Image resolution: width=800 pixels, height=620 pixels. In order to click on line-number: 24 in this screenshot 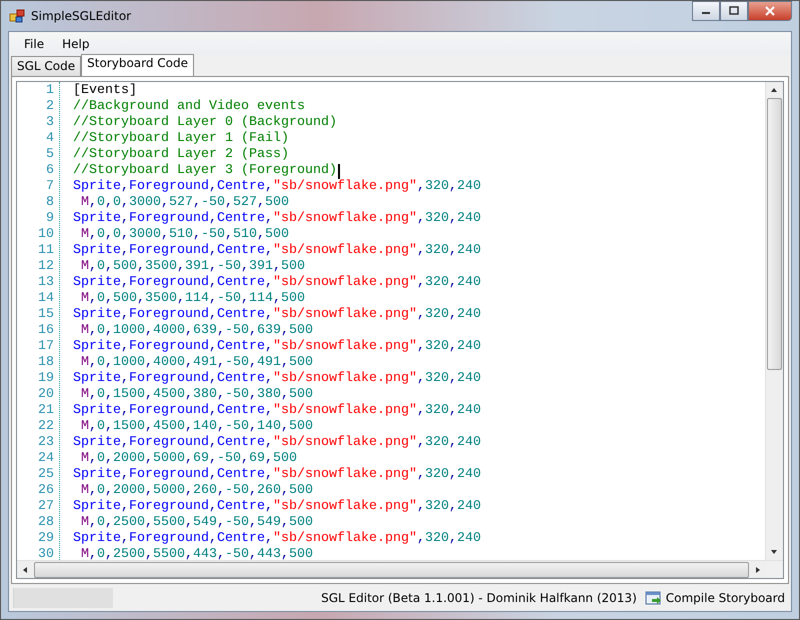, I will do `click(46, 459)`.